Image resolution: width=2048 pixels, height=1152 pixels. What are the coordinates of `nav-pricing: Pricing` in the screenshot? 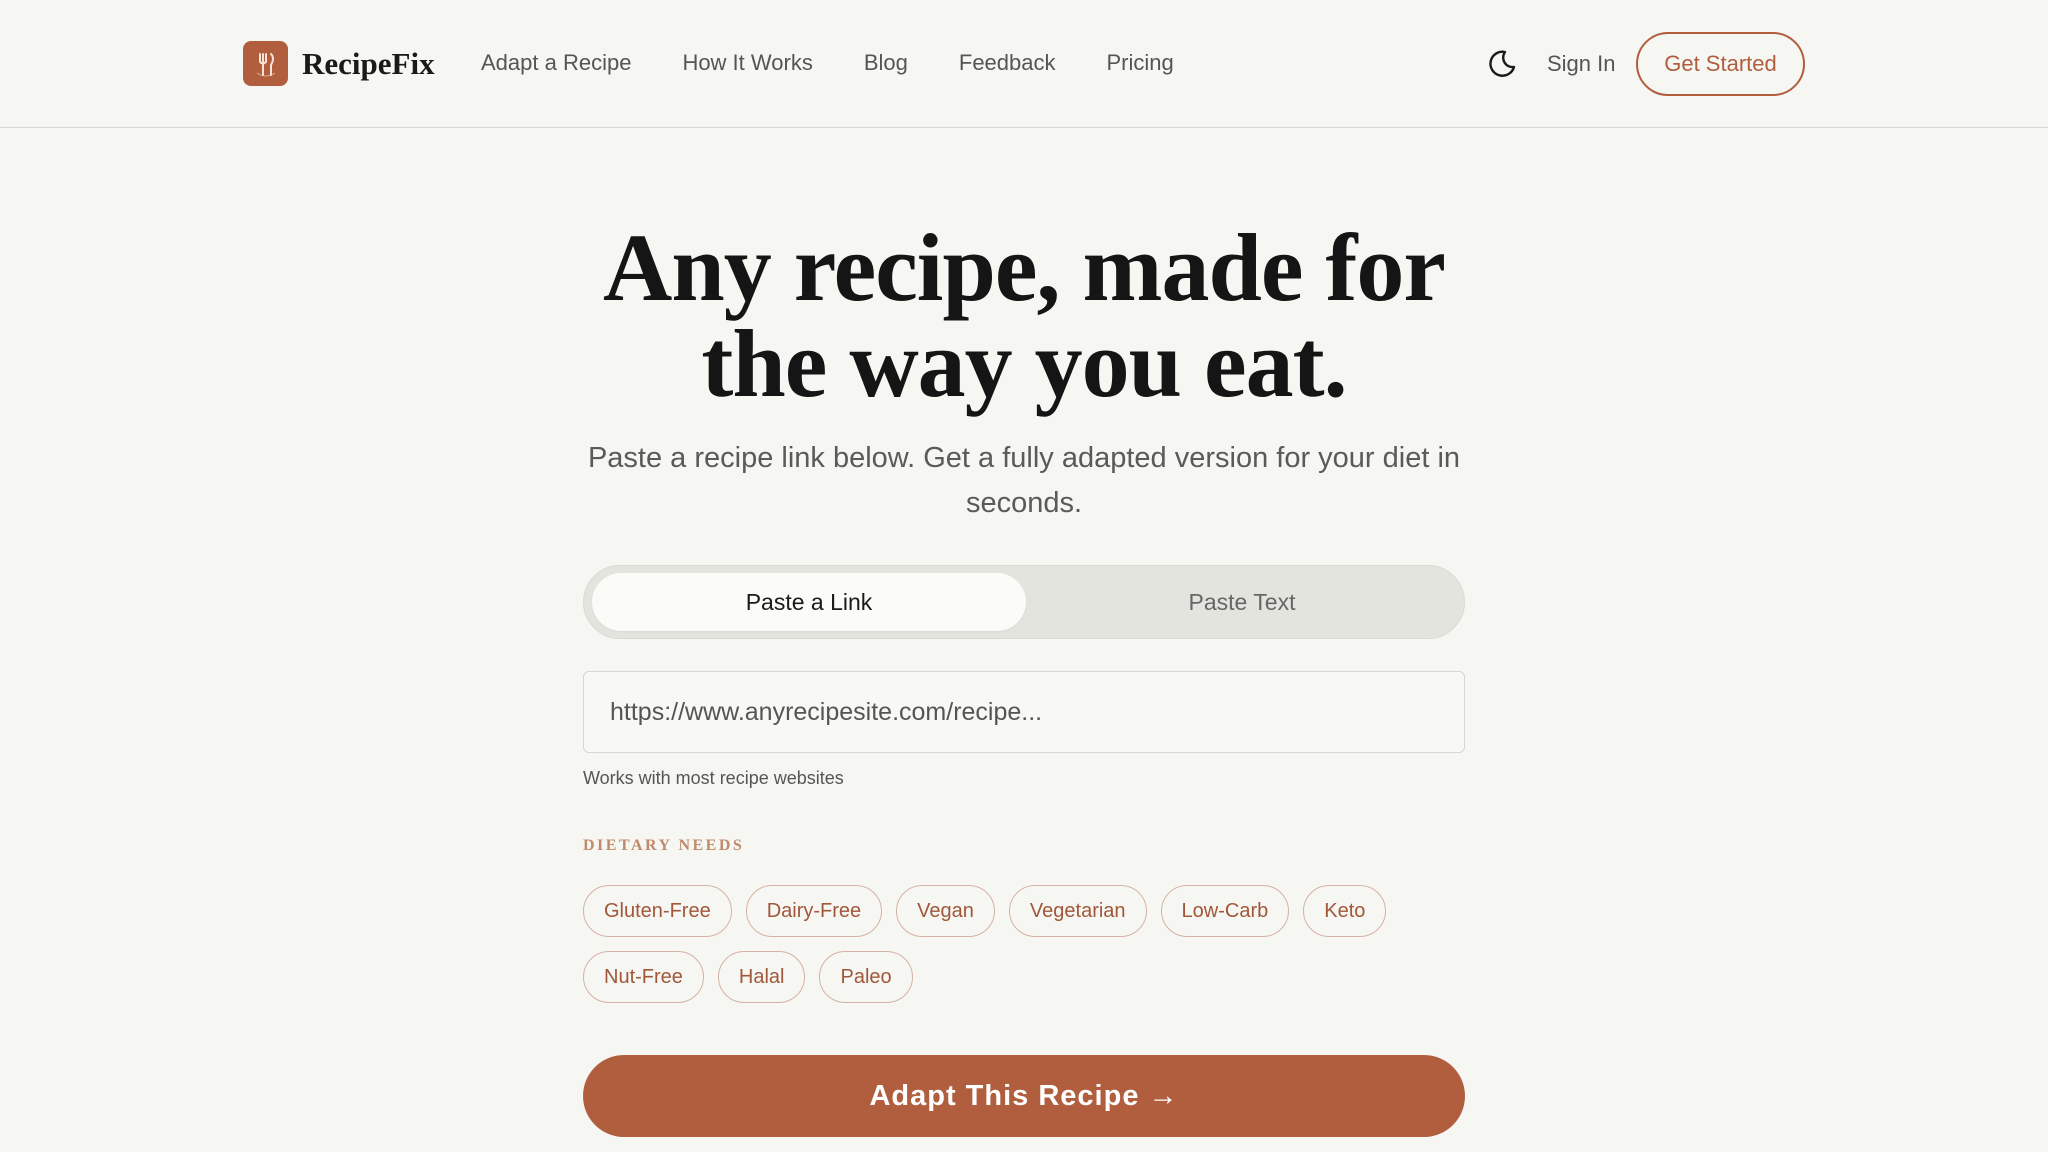 It's located at (1140, 63).